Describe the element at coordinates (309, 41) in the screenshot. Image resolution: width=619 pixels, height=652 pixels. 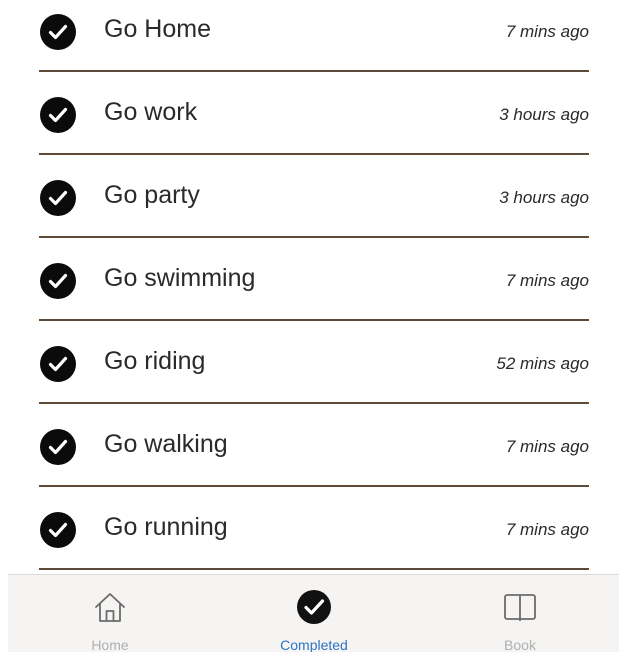
I see `task-row: Go Home 7 mins ago` at that location.